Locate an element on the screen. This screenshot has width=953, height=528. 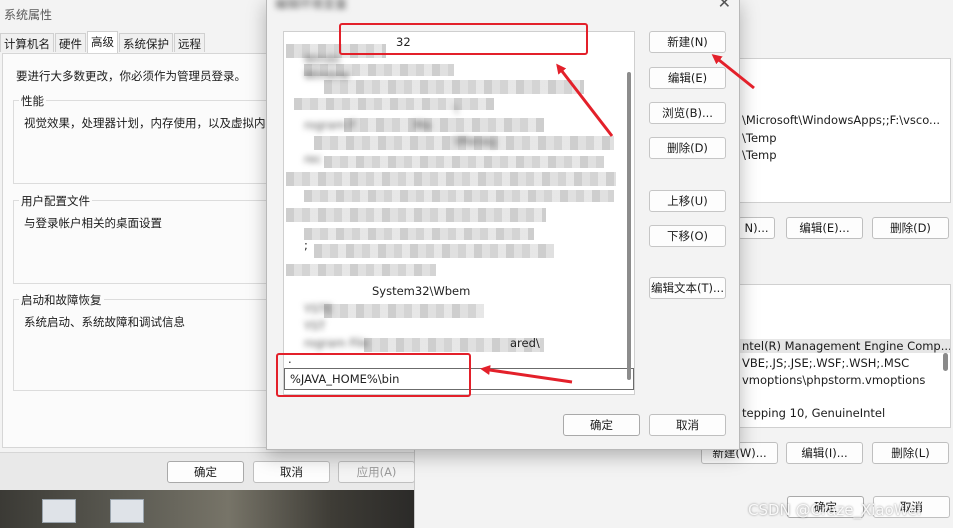
watermark: CSDN @Craze_XiaoWei is located at coordinates (835, 510).